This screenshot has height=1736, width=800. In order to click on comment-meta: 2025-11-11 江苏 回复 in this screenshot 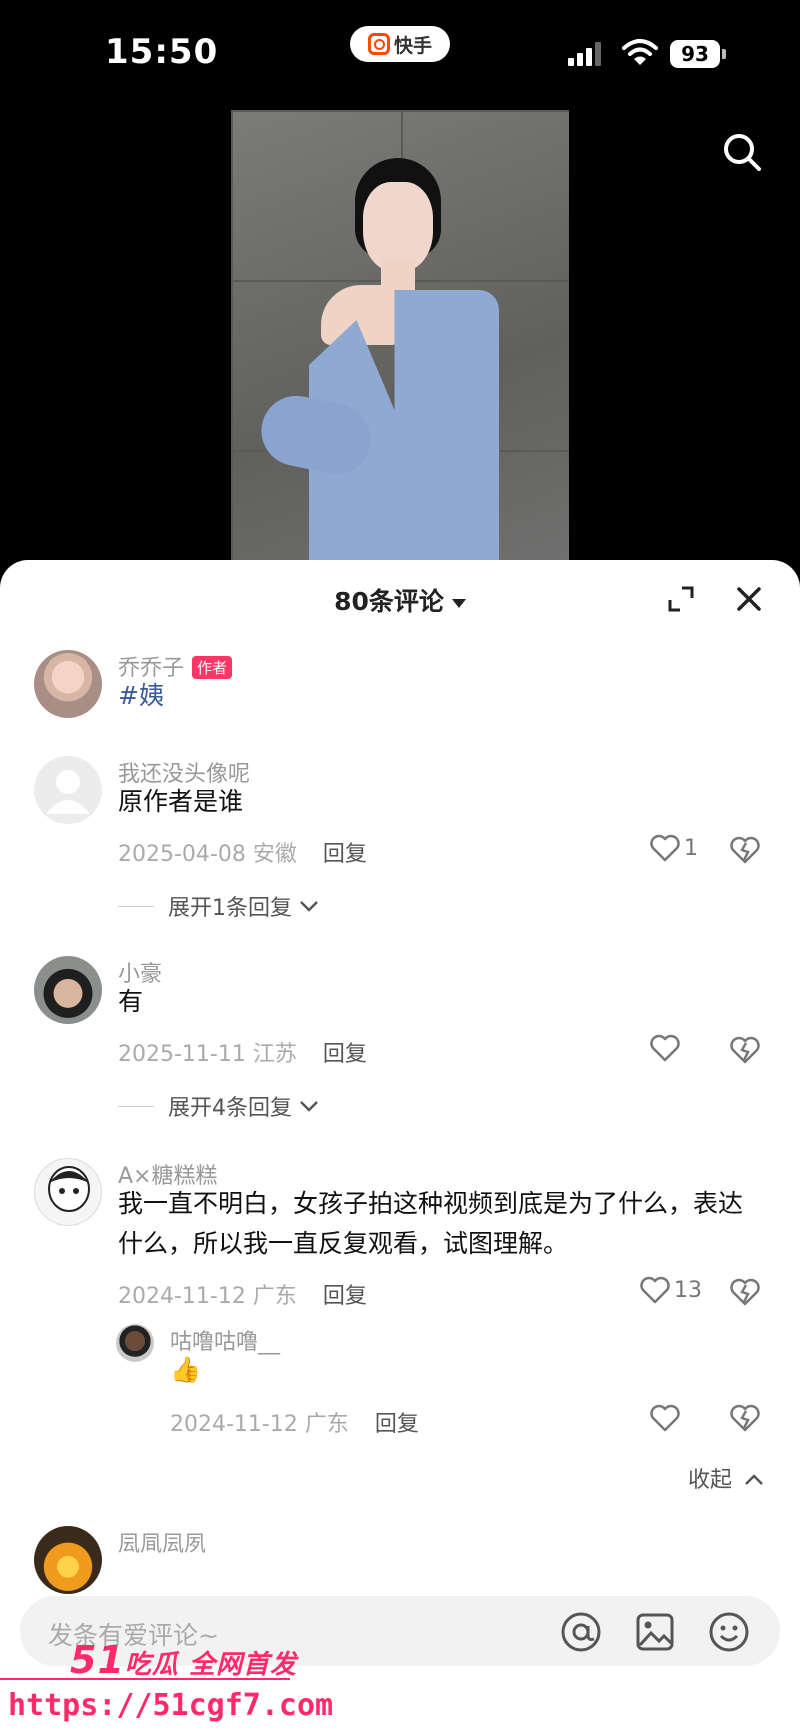, I will do `click(242, 1054)`.